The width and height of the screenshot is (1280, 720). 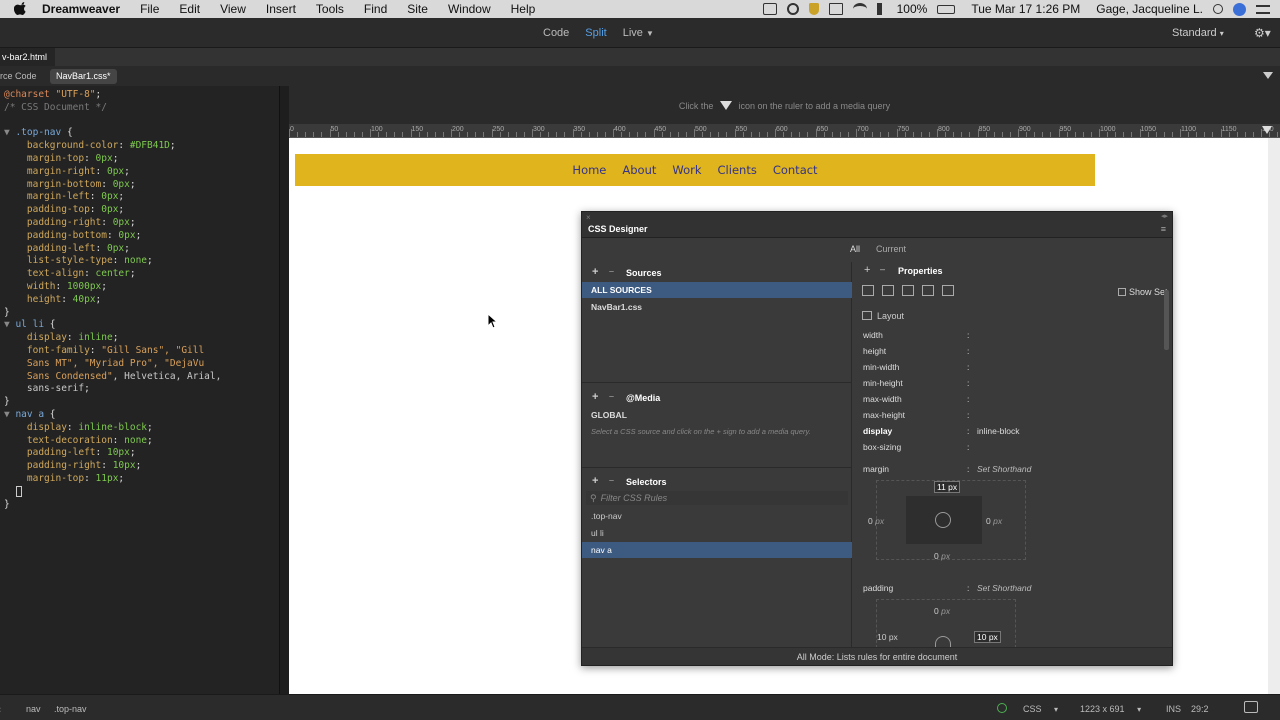 I want to click on workspace-switcher: Standard ▾, so click(x=1198, y=33).